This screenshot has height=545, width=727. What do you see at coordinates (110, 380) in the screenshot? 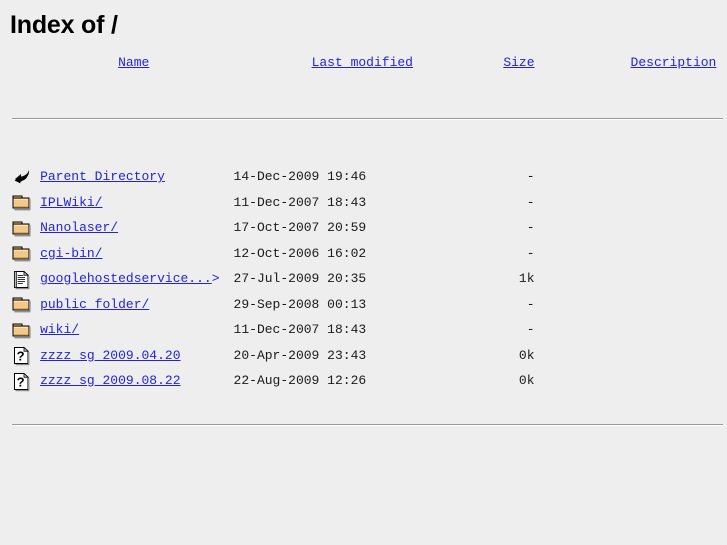
I see `entry-link: zzzz sg 2009.08.22` at bounding box center [110, 380].